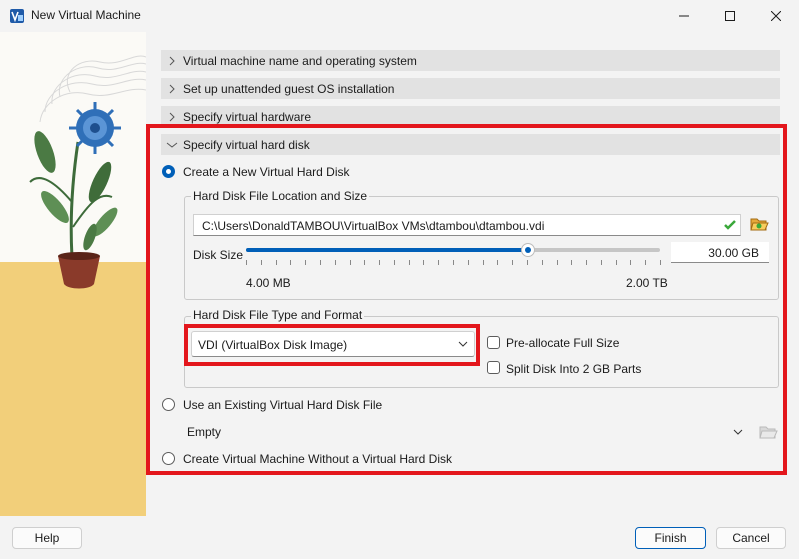 The image size is (799, 559). Describe the element at coordinates (751, 538) in the screenshot. I see `cancel-button: Cancel` at that location.